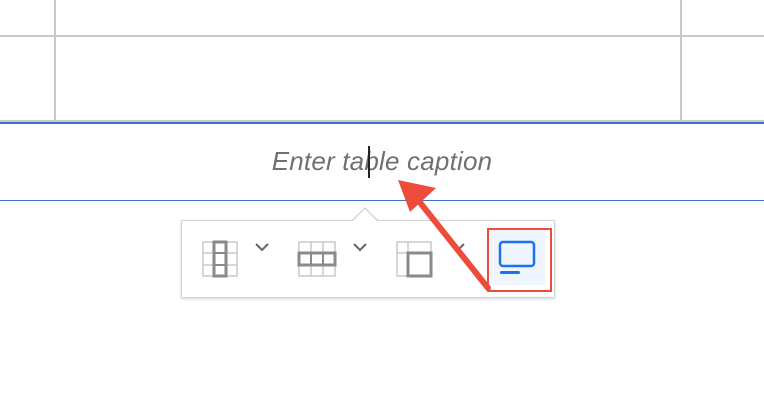 This screenshot has width=764, height=406. What do you see at coordinates (382, 200) in the screenshot?
I see `selection-bottom-border` at bounding box center [382, 200].